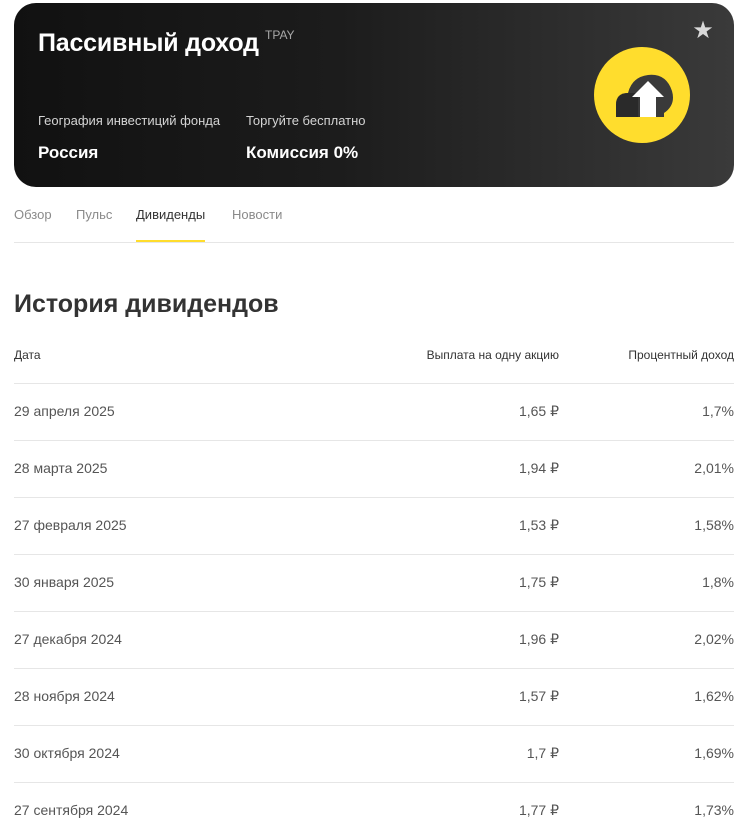 This screenshot has width=749, height=836. Describe the element at coordinates (68, 152) in the screenshot. I see `geography-value: Россия` at that location.